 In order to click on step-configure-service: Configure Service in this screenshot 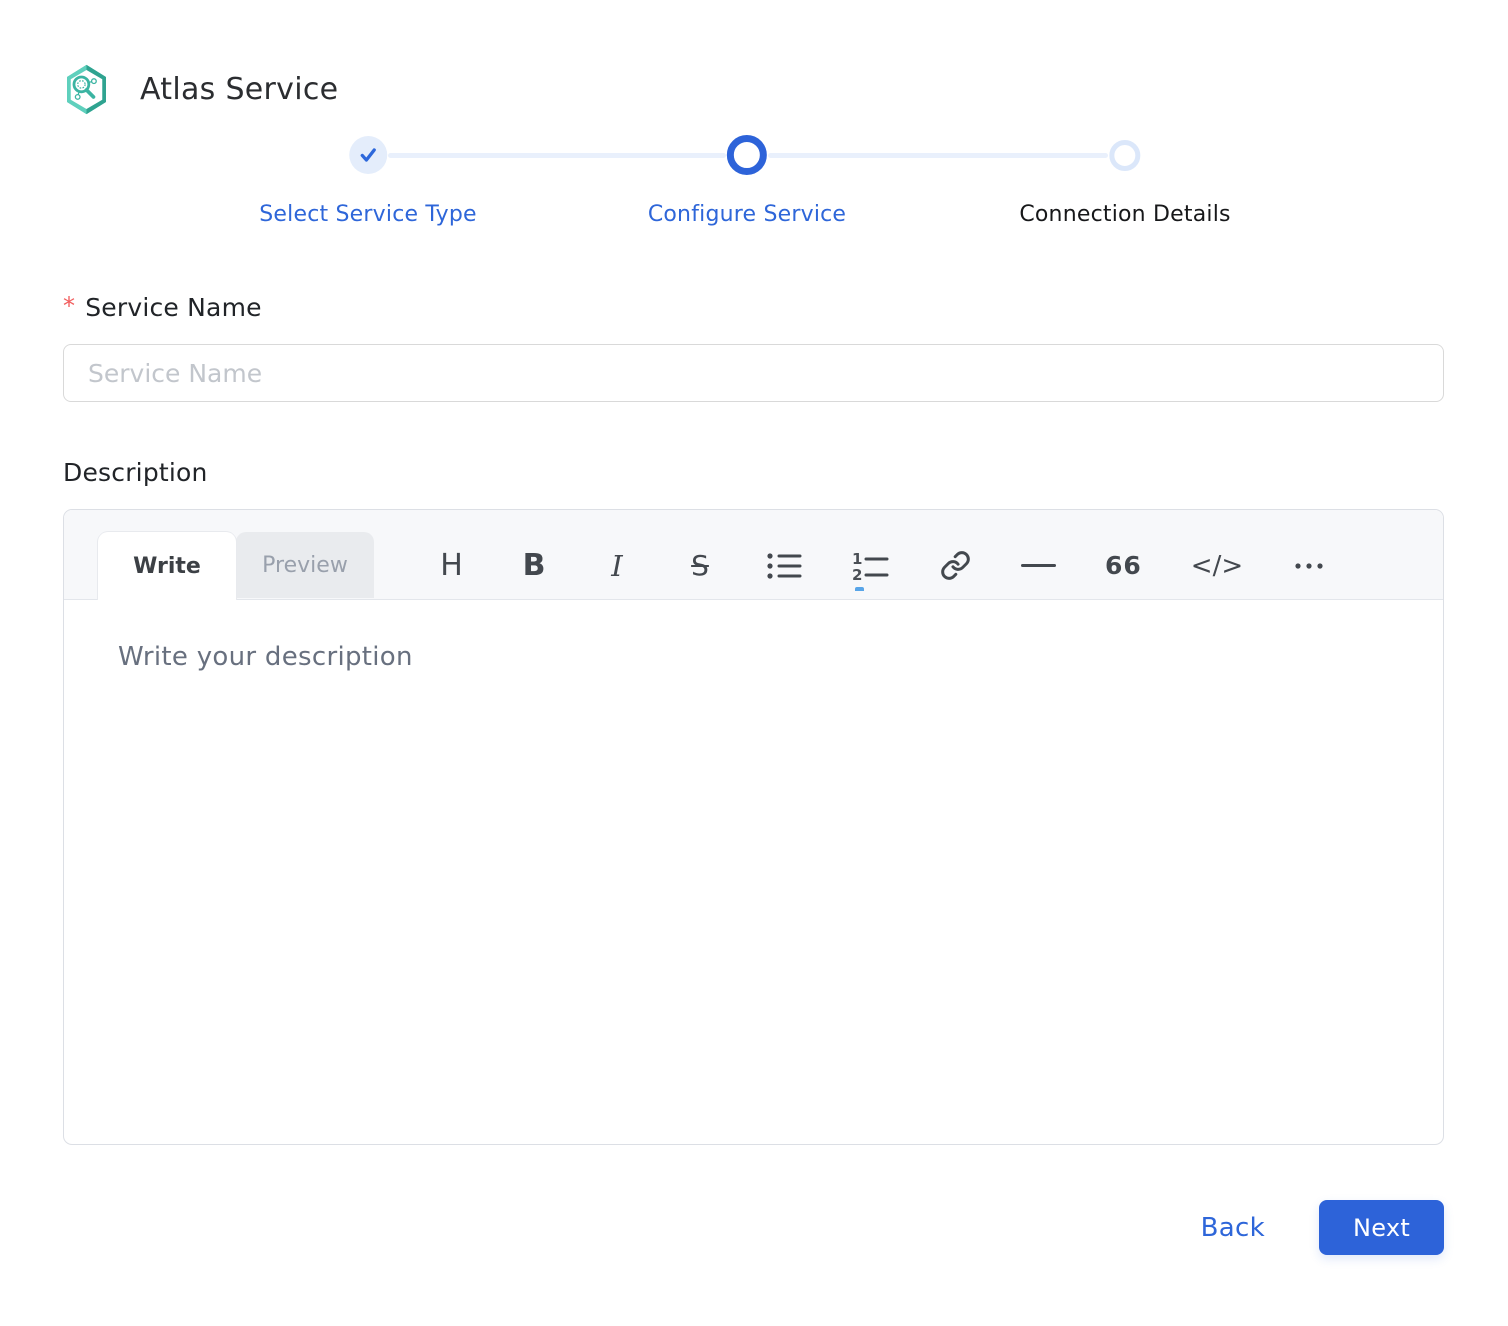, I will do `click(747, 178)`.